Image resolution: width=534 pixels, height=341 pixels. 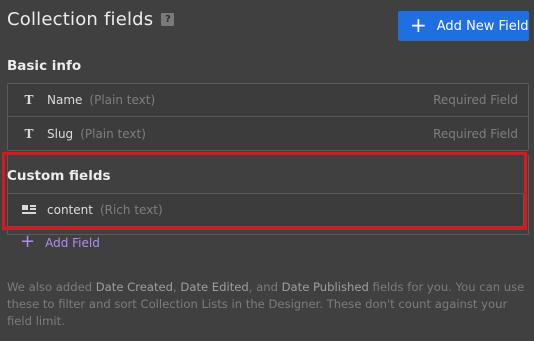 What do you see at coordinates (482, 26) in the screenshot?
I see `add-new-field-label: Add New Field` at bounding box center [482, 26].